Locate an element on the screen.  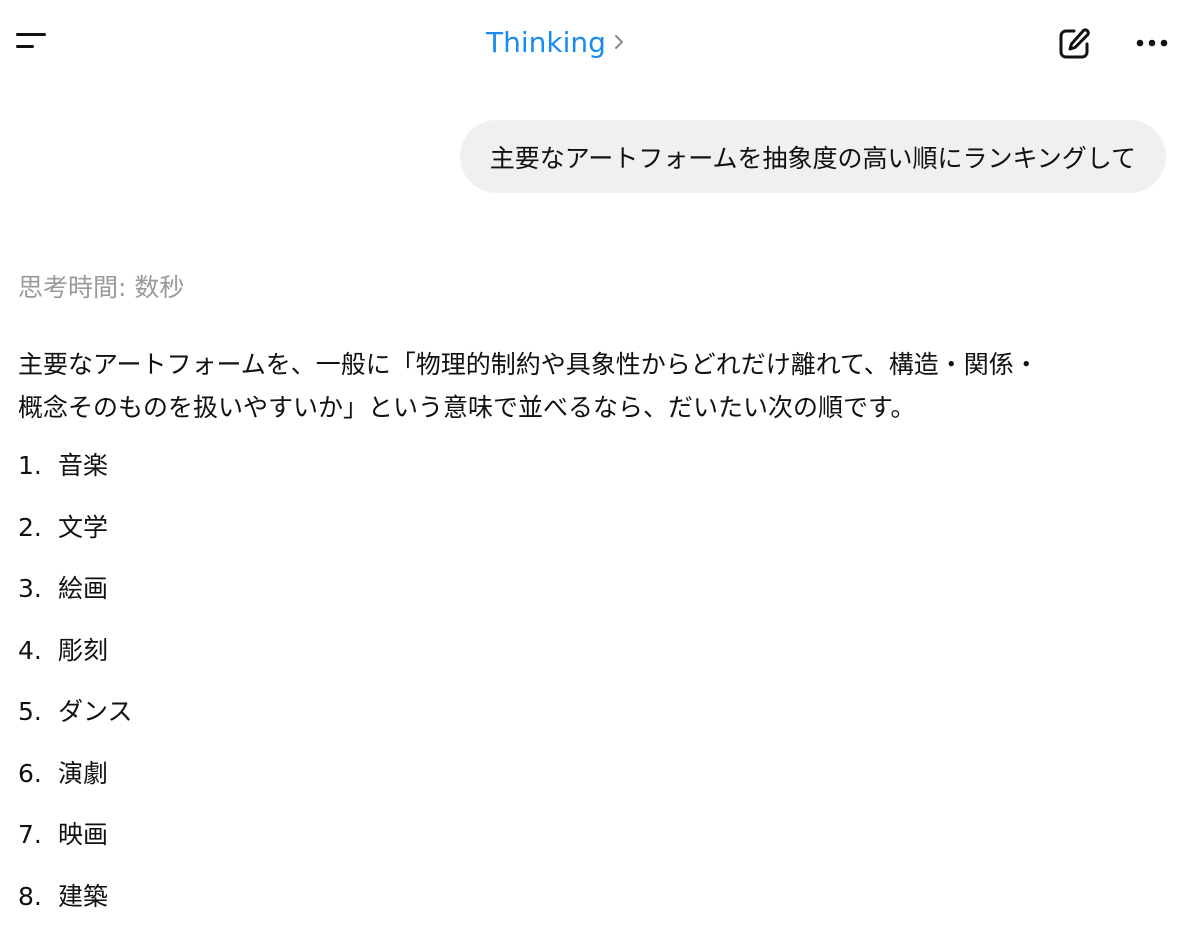
list-item: 8. 建築 is located at coordinates (75, 907).